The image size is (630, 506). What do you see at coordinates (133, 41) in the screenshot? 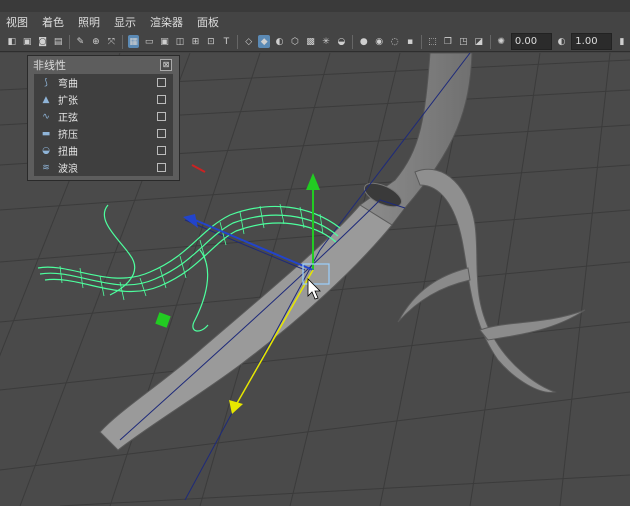
I see `grid-toggle-icon: ▦` at bounding box center [133, 41].